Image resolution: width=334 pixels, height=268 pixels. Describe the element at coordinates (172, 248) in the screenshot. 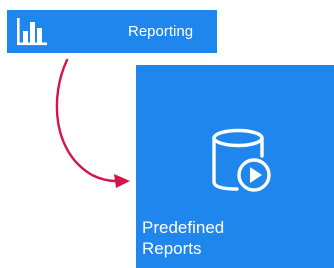

I see `tile-label-line2: Reports` at that location.